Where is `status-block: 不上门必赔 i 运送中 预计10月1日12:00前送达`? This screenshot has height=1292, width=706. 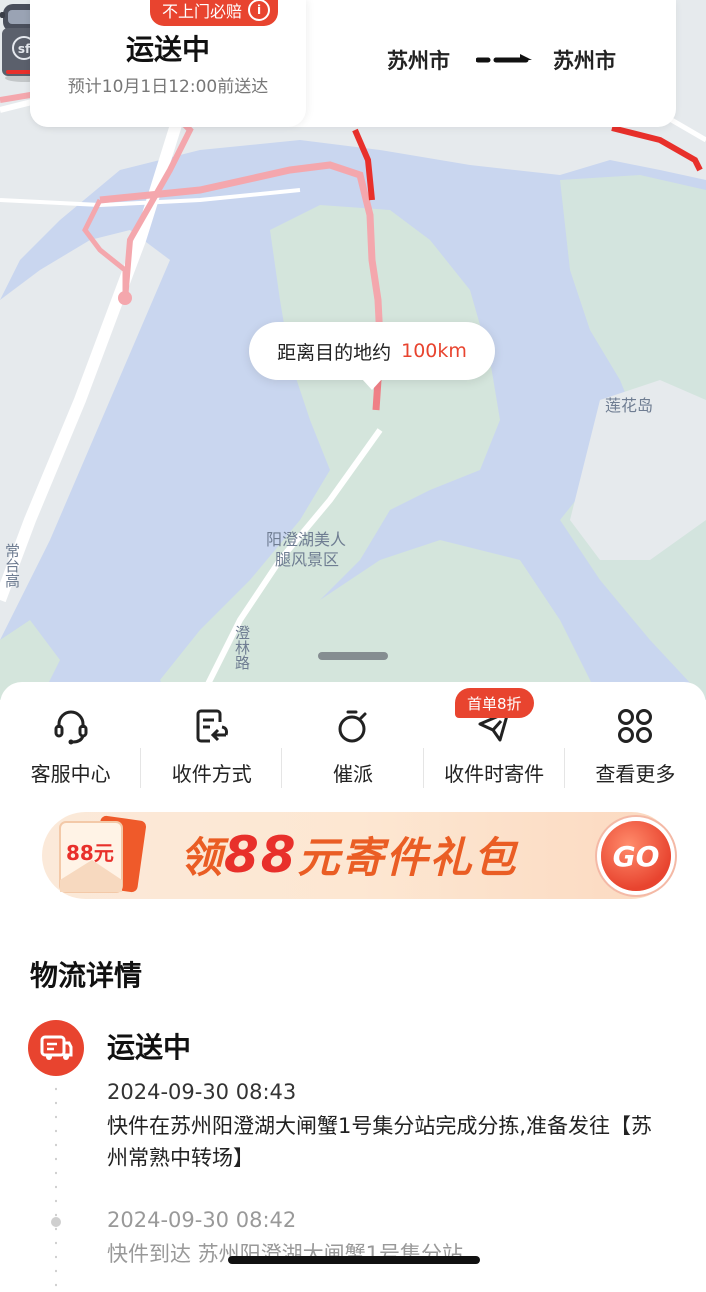 status-block: 不上门必赔 i 运送中 预计10月1日12:00前送达 is located at coordinates (168, 63).